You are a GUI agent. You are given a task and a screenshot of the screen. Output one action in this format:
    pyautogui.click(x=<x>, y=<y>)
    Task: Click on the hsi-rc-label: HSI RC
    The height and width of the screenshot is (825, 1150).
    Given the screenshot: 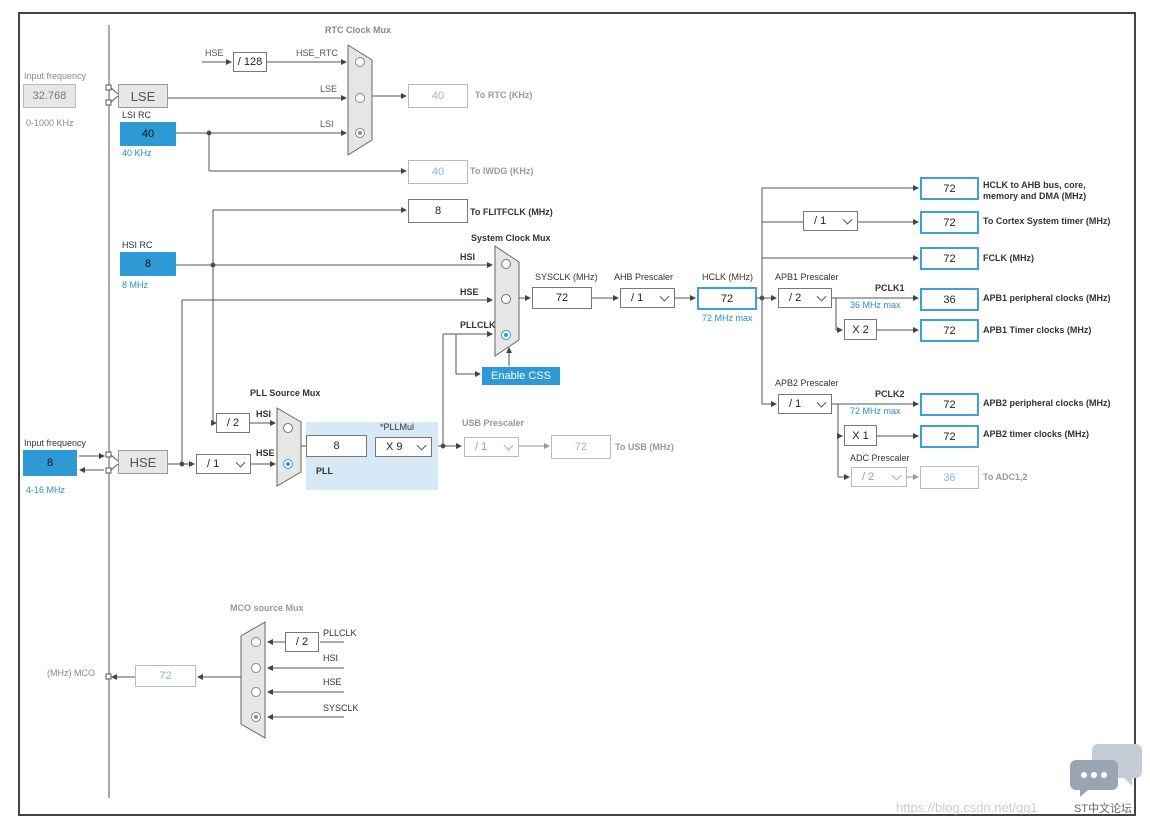 What is the action you would take?
    pyautogui.click(x=137, y=245)
    